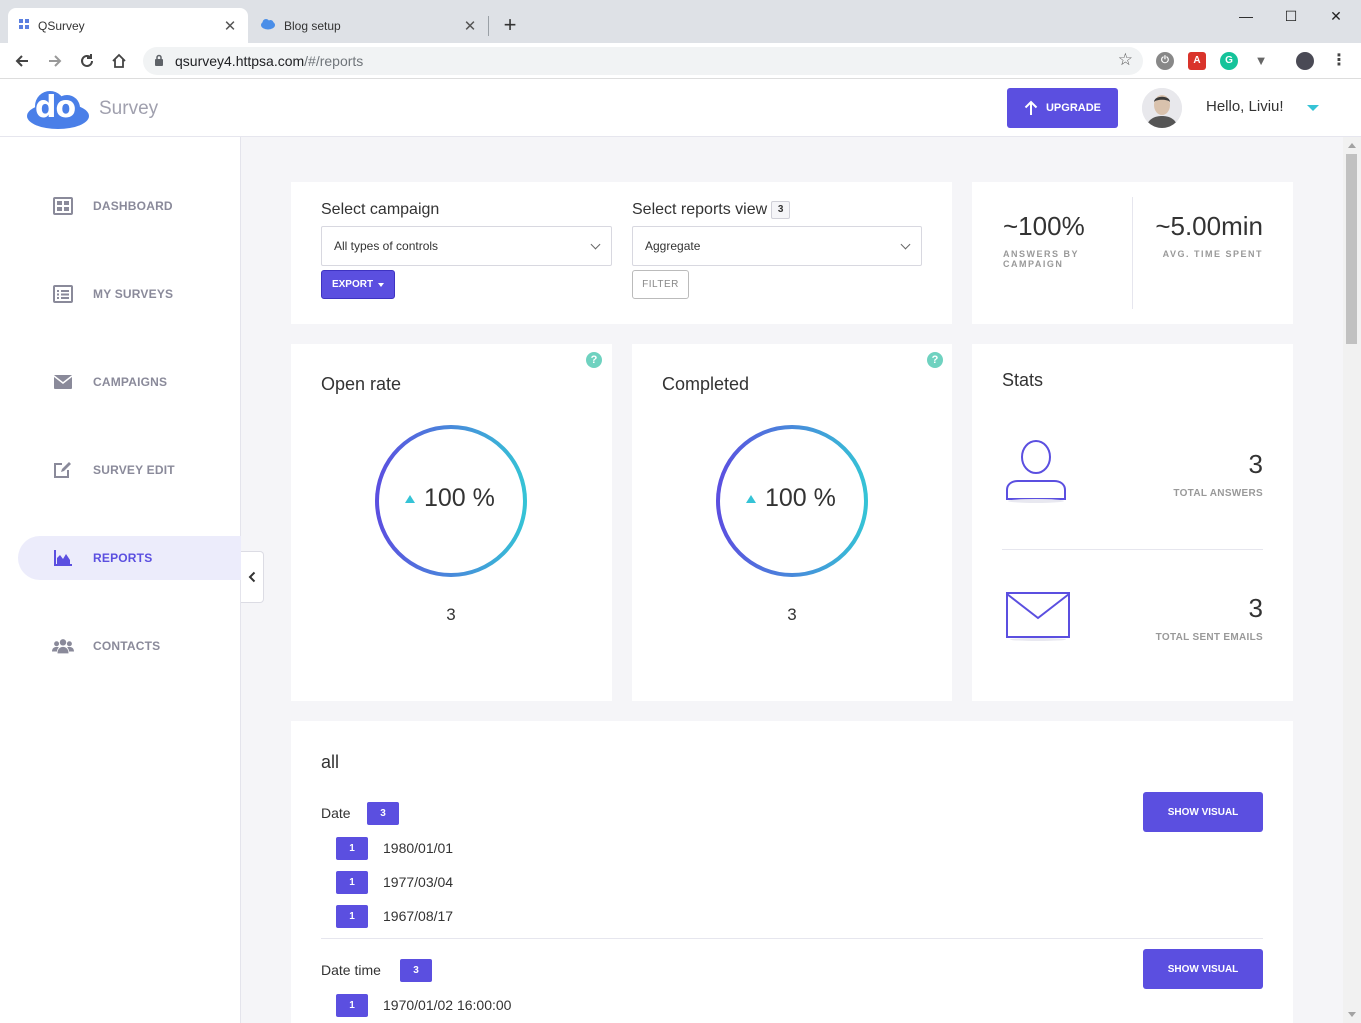 The width and height of the screenshot is (1361, 1023). I want to click on browser-tab-blog-setup: Blog setup ✕, so click(369, 25).